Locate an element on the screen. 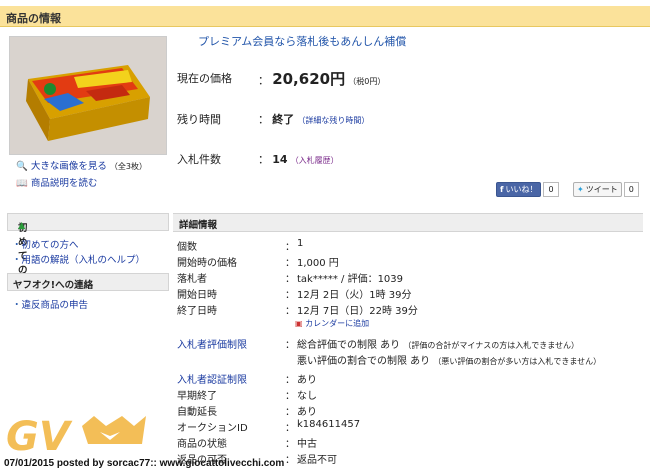 This screenshot has width=650, height=473. twitter-tweet: ✦ ツイート 0 is located at coordinates (606, 189).